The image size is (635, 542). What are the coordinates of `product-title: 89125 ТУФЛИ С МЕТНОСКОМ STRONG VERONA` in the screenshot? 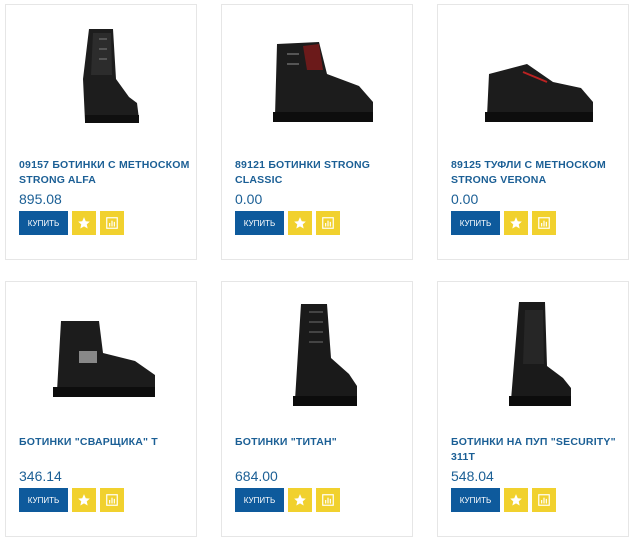 It's located at (537, 173).